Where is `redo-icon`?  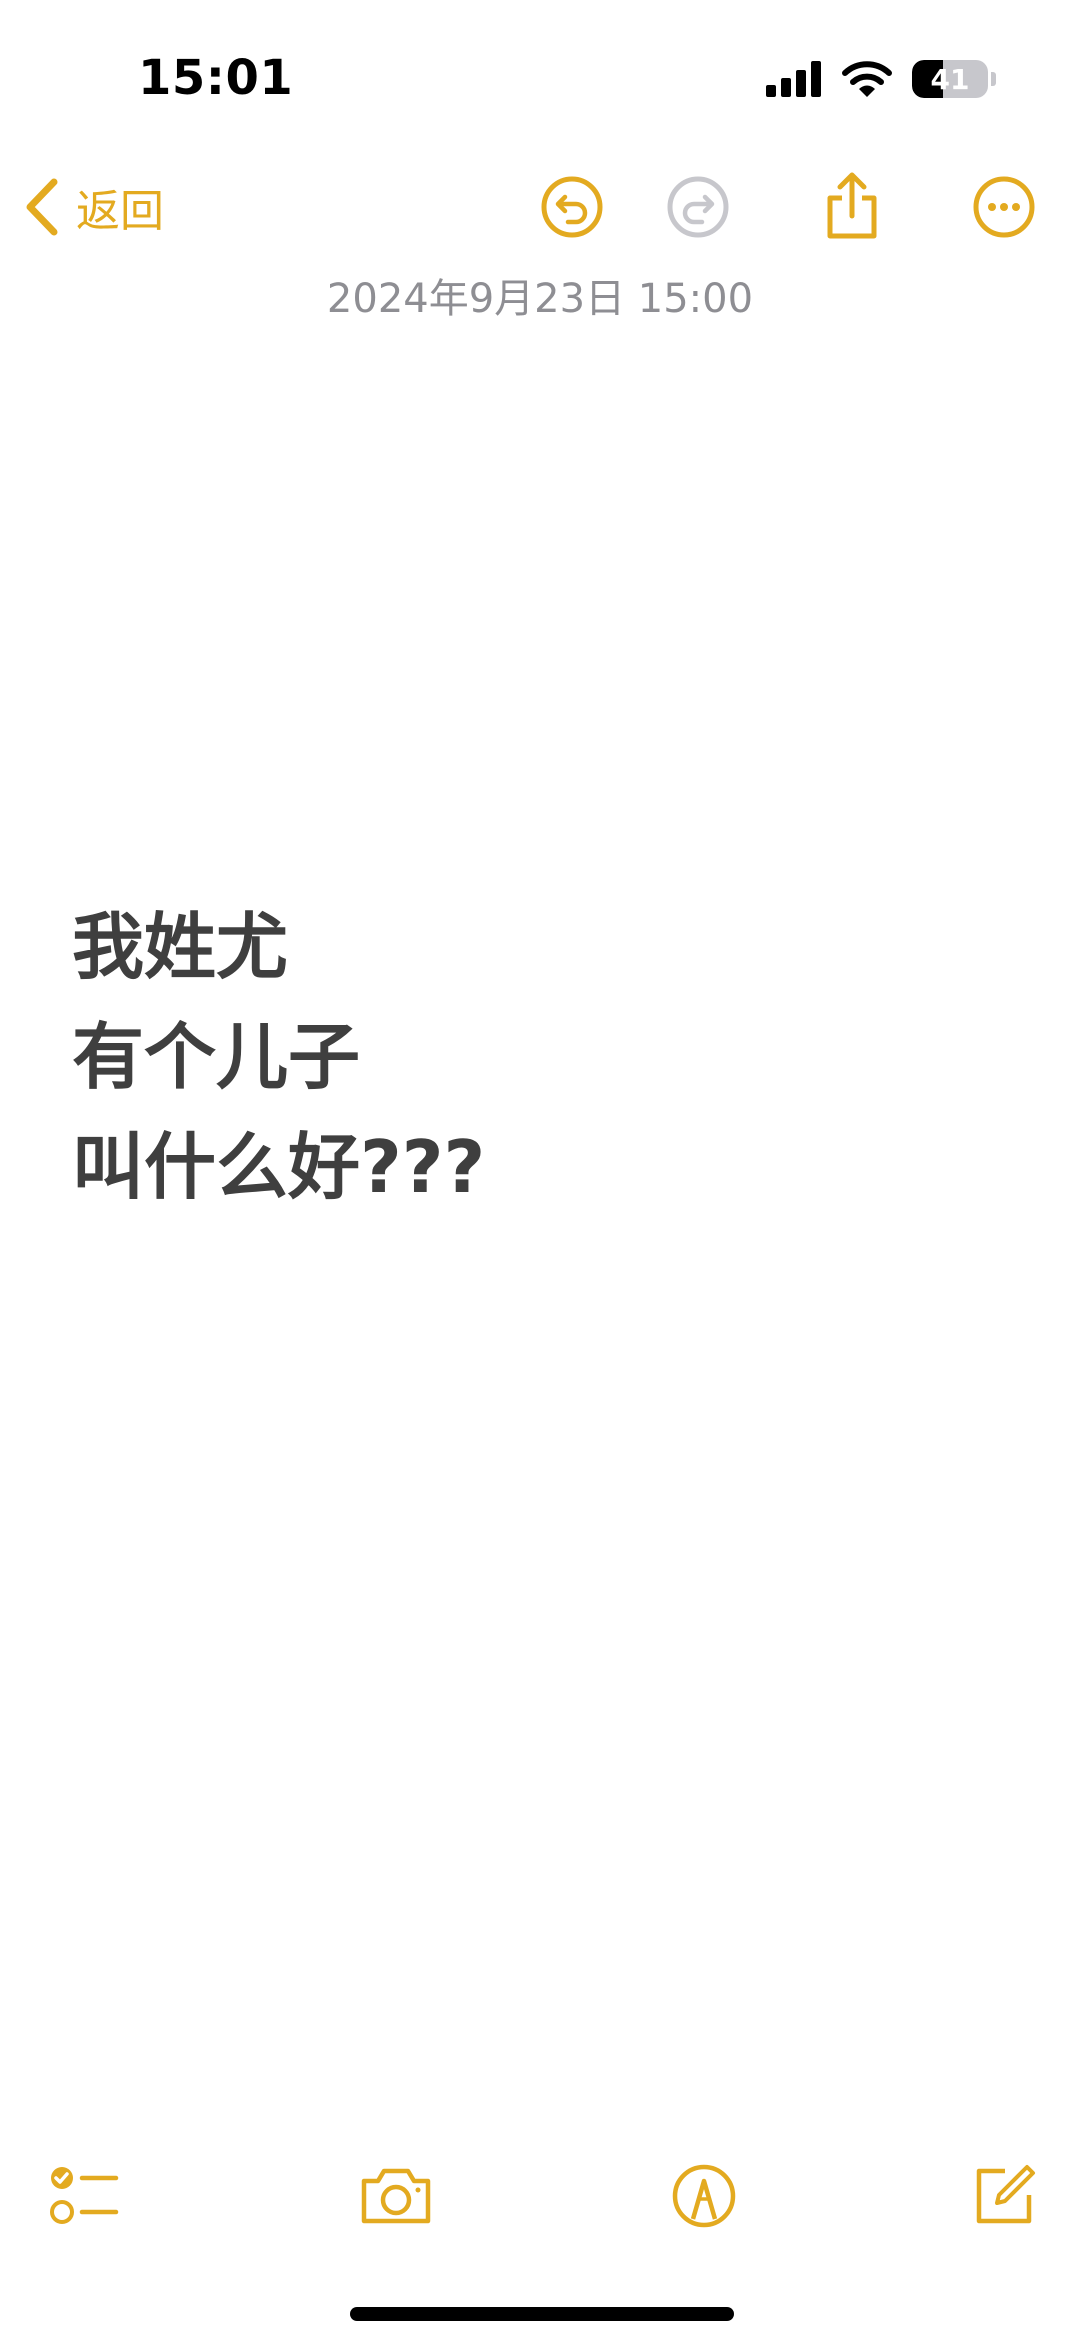
redo-icon is located at coordinates (698, 207).